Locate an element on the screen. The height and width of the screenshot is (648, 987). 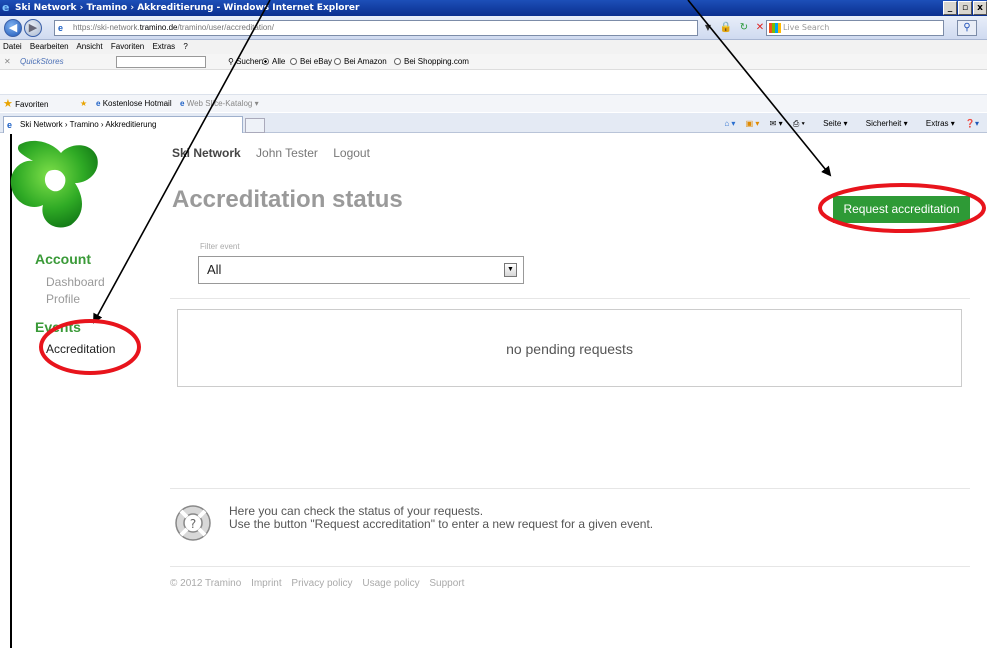
webslice-label: Web Slice-Katalog is located at coordinates (219, 103).